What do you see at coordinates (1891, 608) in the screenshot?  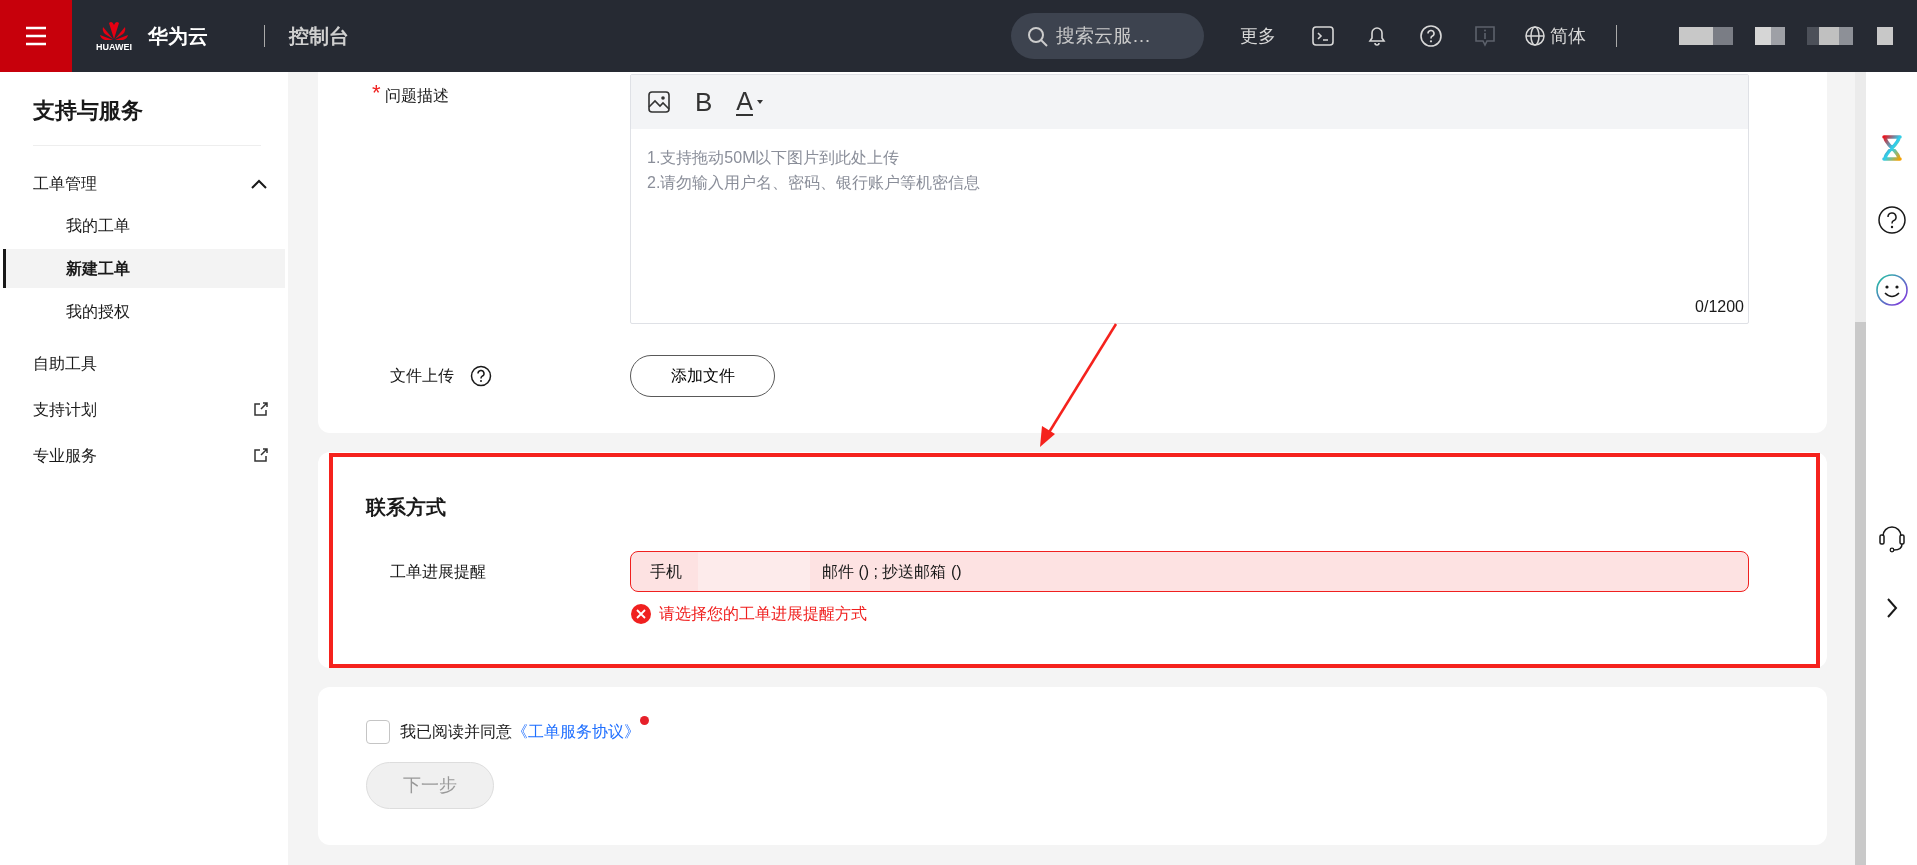 I see `chevron-right-icon` at bounding box center [1891, 608].